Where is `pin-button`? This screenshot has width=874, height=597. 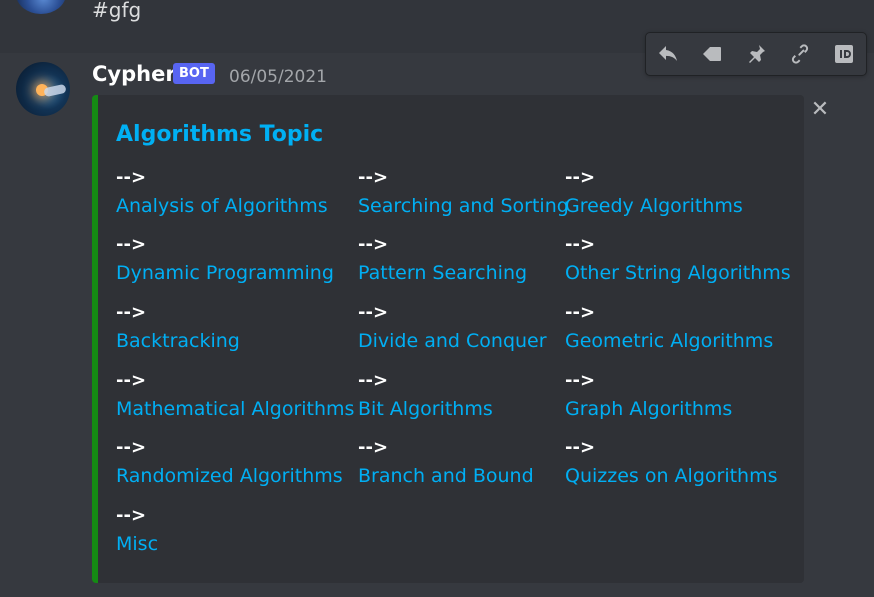
pin-button is located at coordinates (756, 54).